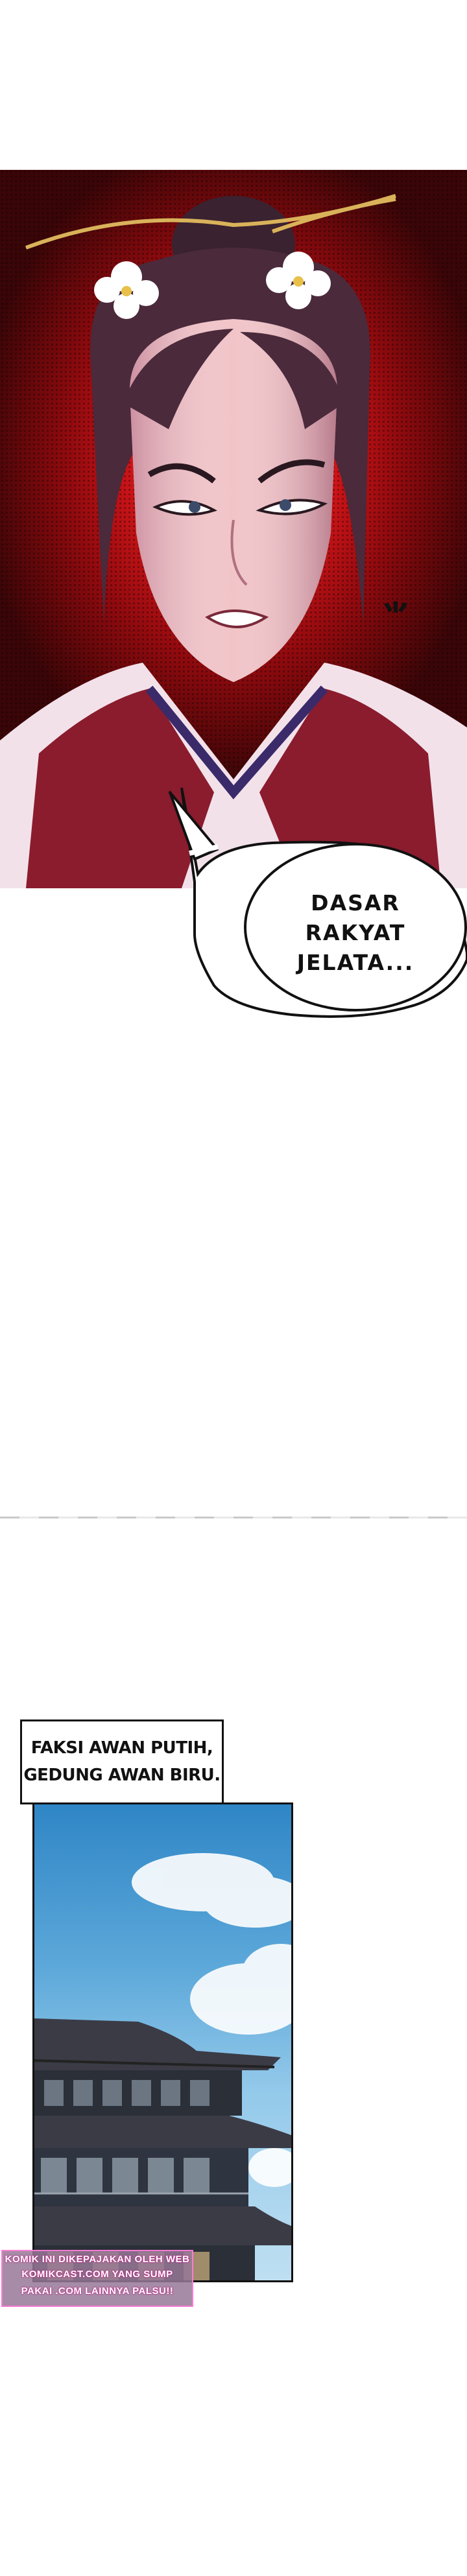  What do you see at coordinates (122, 1775) in the screenshot?
I see `caption-line-2: GEDUNG AWAN BIRU.` at bounding box center [122, 1775].